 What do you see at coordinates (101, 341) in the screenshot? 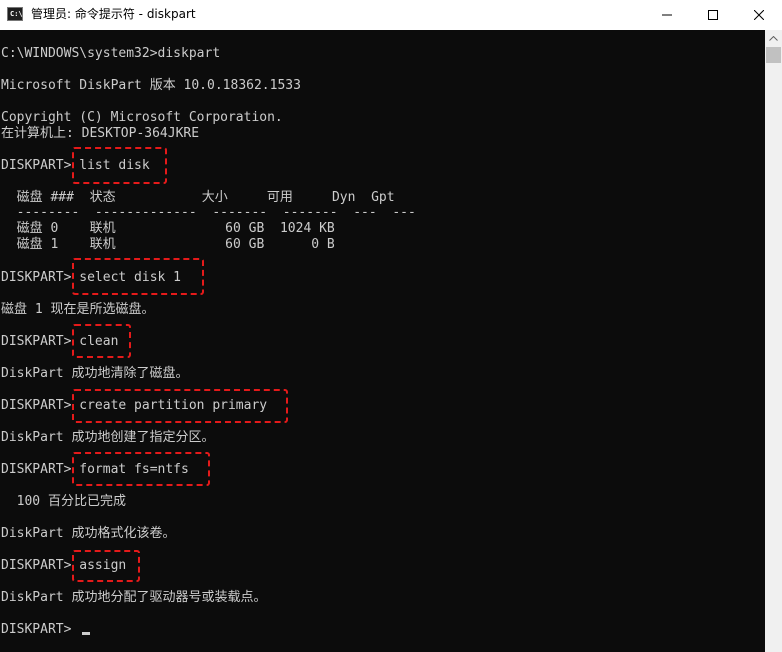
I see `highlight-box-clean` at bounding box center [101, 341].